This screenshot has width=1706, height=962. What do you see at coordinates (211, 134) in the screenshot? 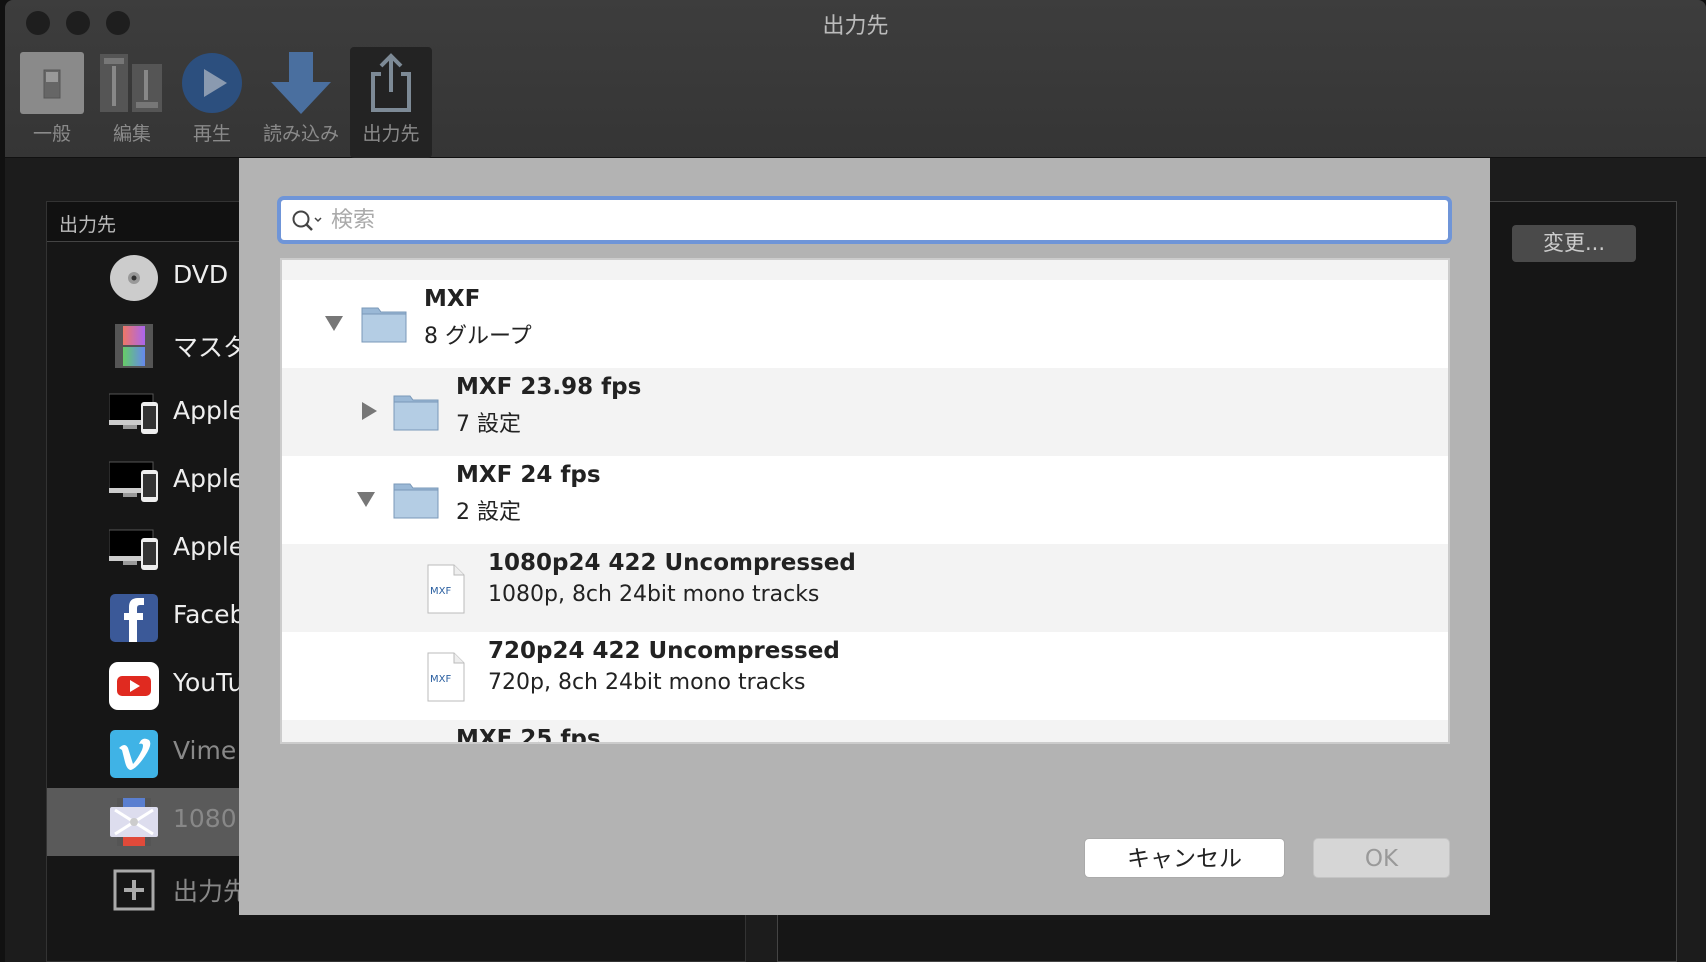
I see `tab-label: 再生` at bounding box center [211, 134].